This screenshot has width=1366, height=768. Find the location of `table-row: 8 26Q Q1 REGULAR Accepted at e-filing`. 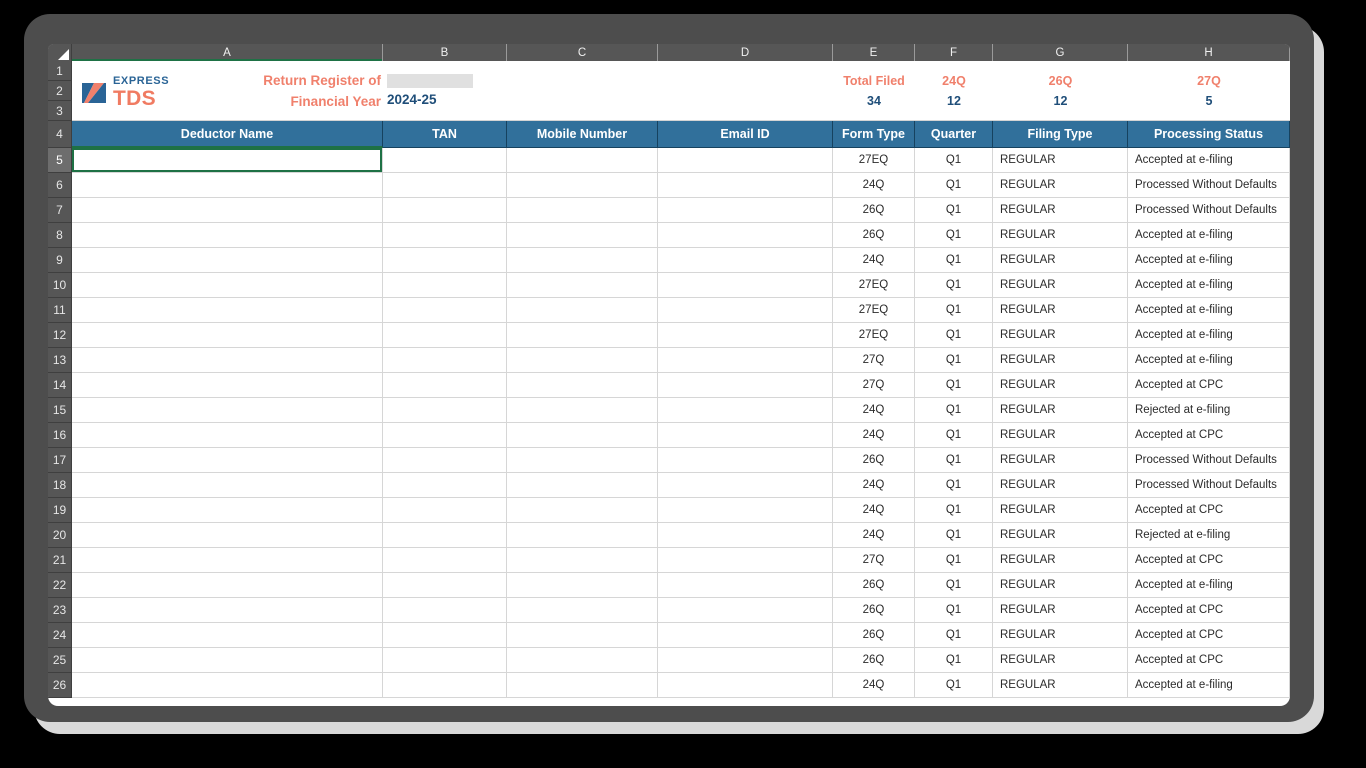

table-row: 8 26Q Q1 REGULAR Accepted at e-filing is located at coordinates (669, 235).